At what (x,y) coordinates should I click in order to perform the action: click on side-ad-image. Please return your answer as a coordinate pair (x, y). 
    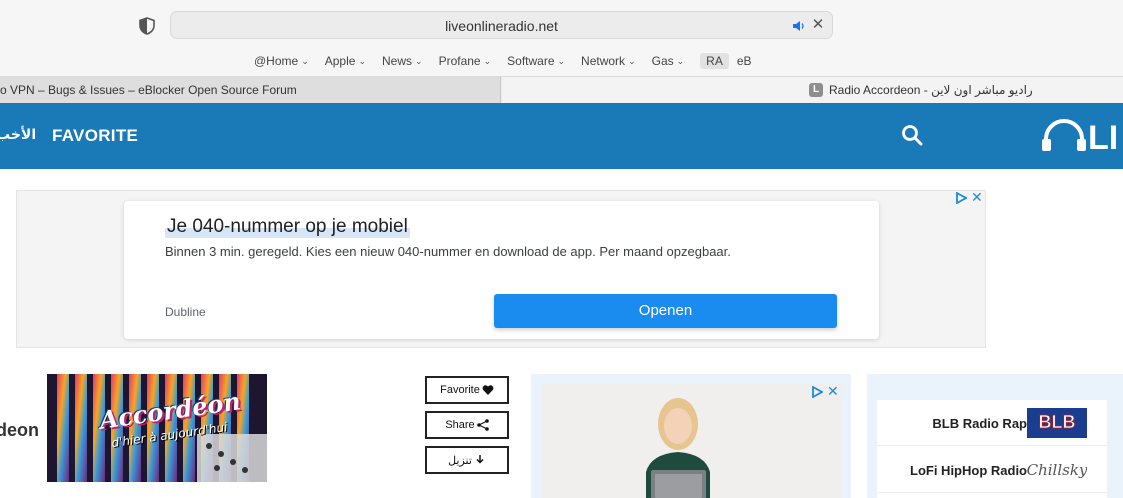
    Looking at the image, I should click on (691, 441).